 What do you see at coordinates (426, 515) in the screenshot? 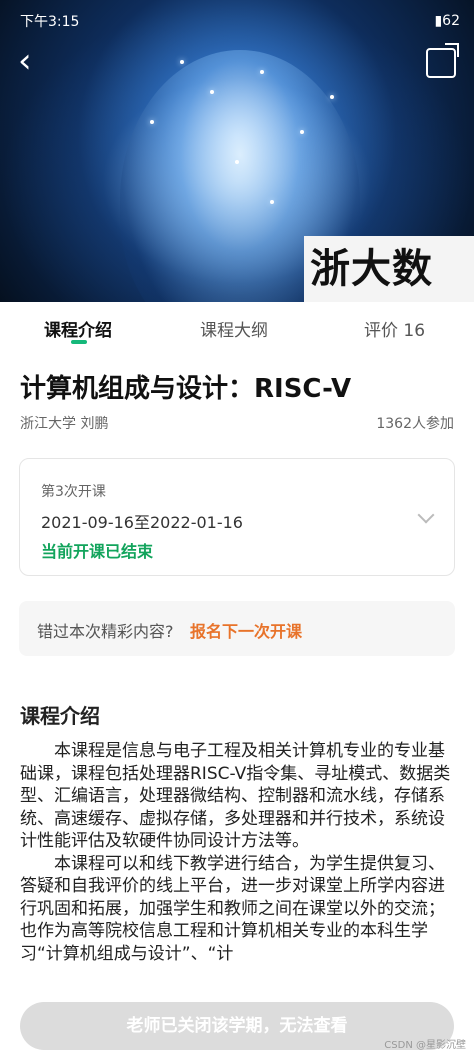
I see `chevron-down-icon` at bounding box center [426, 515].